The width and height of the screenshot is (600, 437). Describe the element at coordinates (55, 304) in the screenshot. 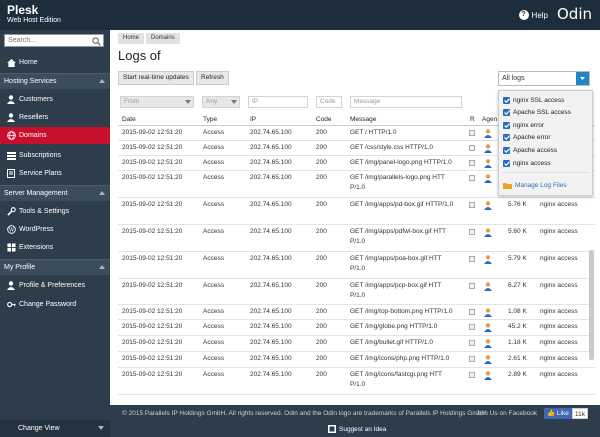

I see `sidebar-item-change-password: Change Password` at that location.